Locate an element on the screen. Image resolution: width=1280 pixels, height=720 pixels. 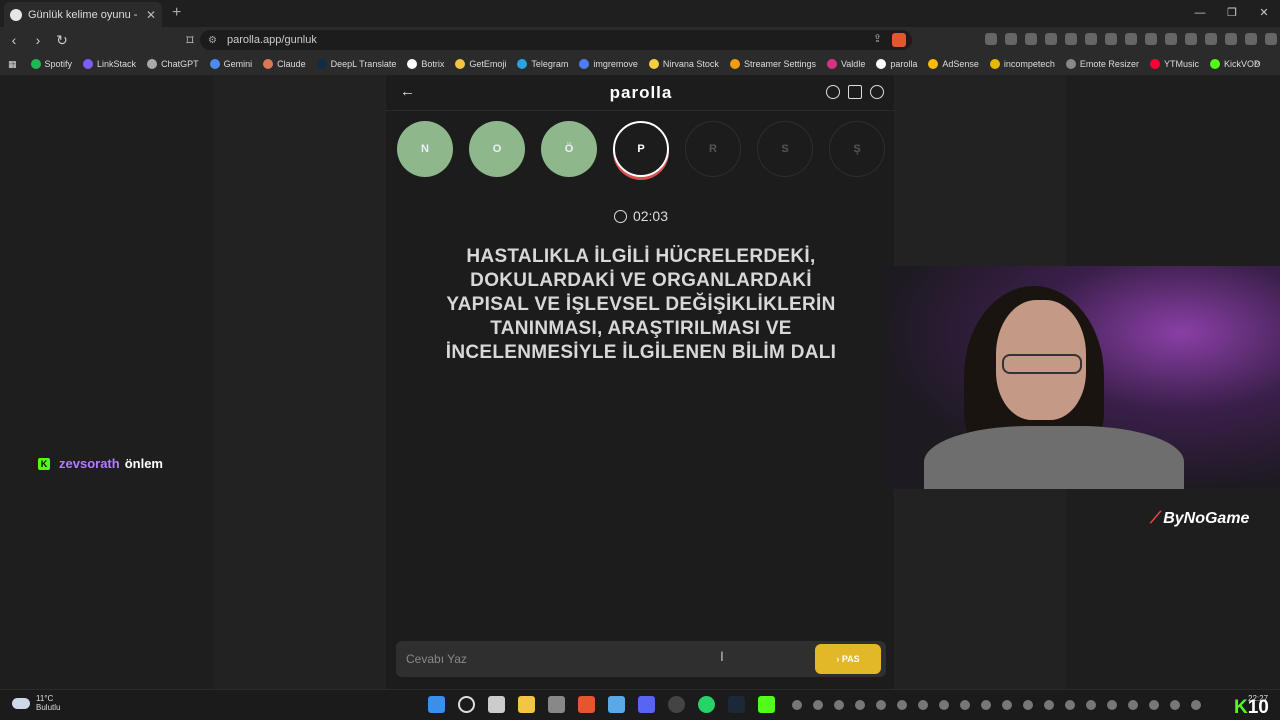
profile-icon is located at coordinates (877, 92).